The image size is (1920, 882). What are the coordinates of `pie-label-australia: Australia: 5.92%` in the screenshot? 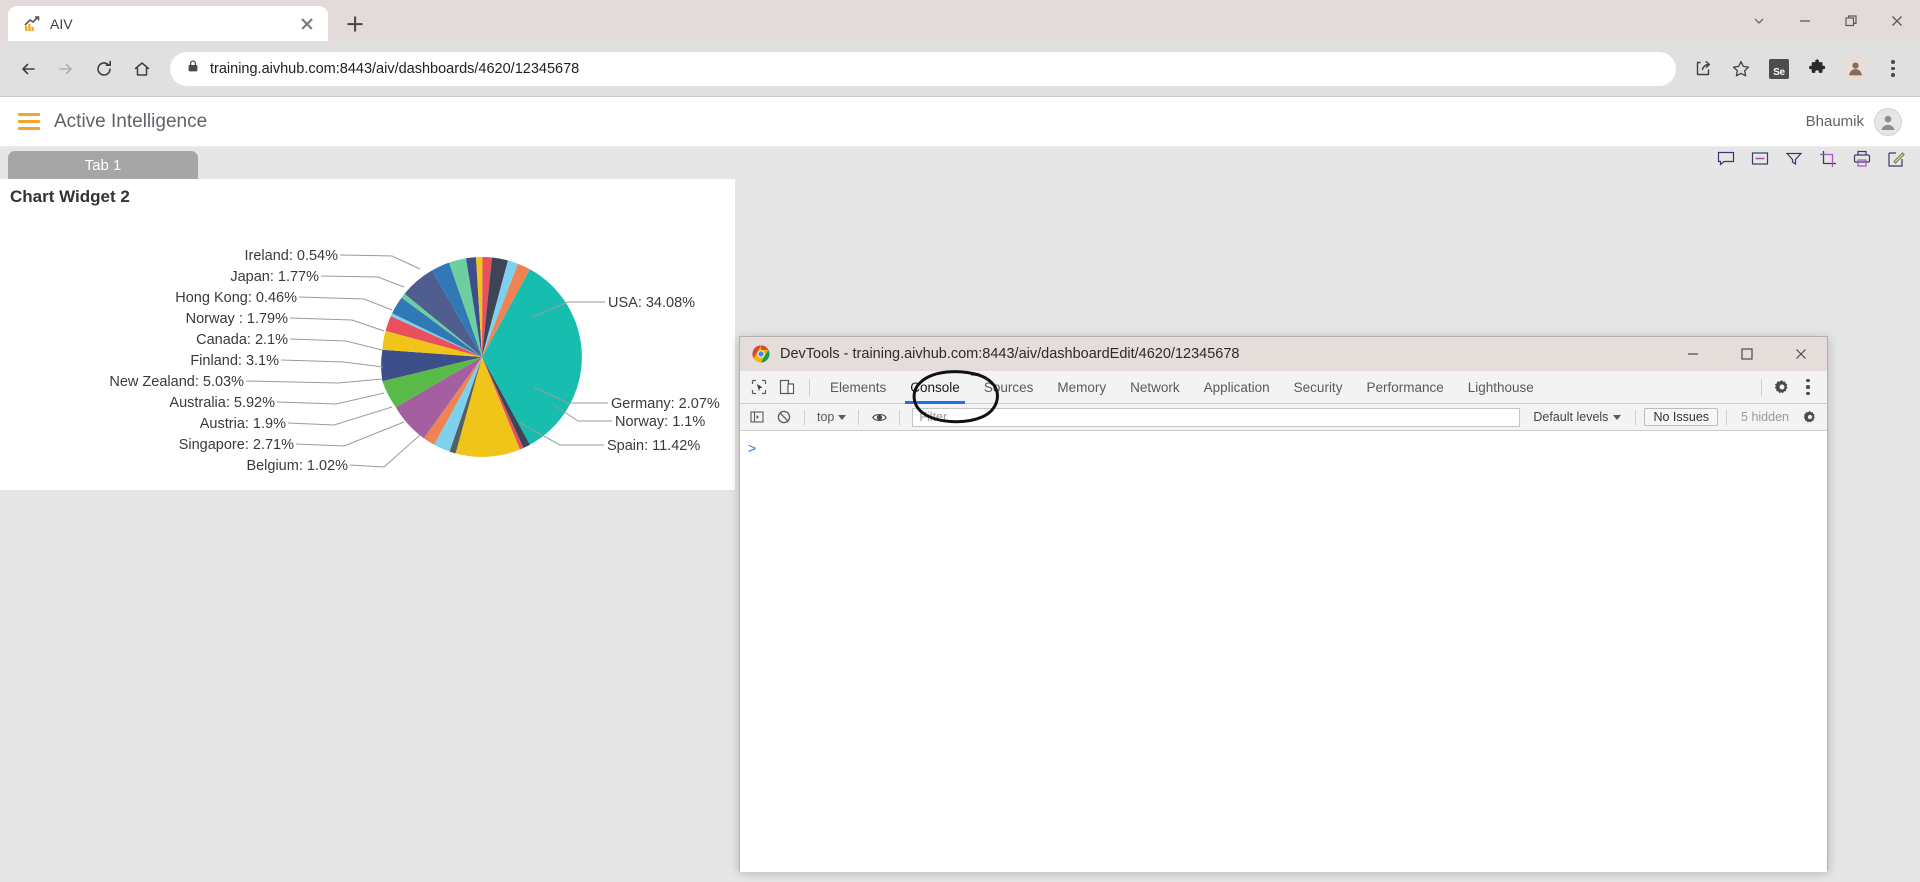 It's located at (222, 403).